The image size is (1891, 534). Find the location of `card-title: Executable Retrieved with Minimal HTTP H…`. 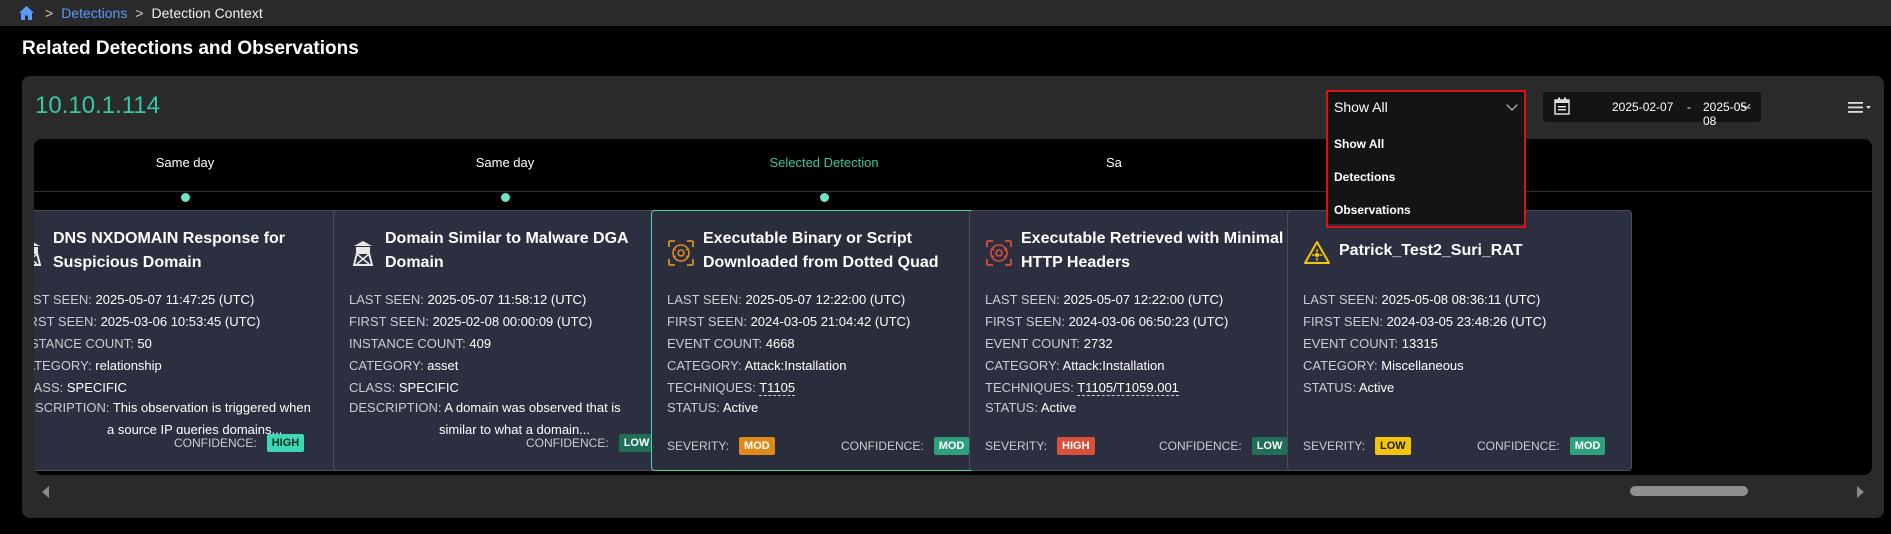

card-title: Executable Retrieved with Minimal HTTP H… is located at coordinates (1152, 250).